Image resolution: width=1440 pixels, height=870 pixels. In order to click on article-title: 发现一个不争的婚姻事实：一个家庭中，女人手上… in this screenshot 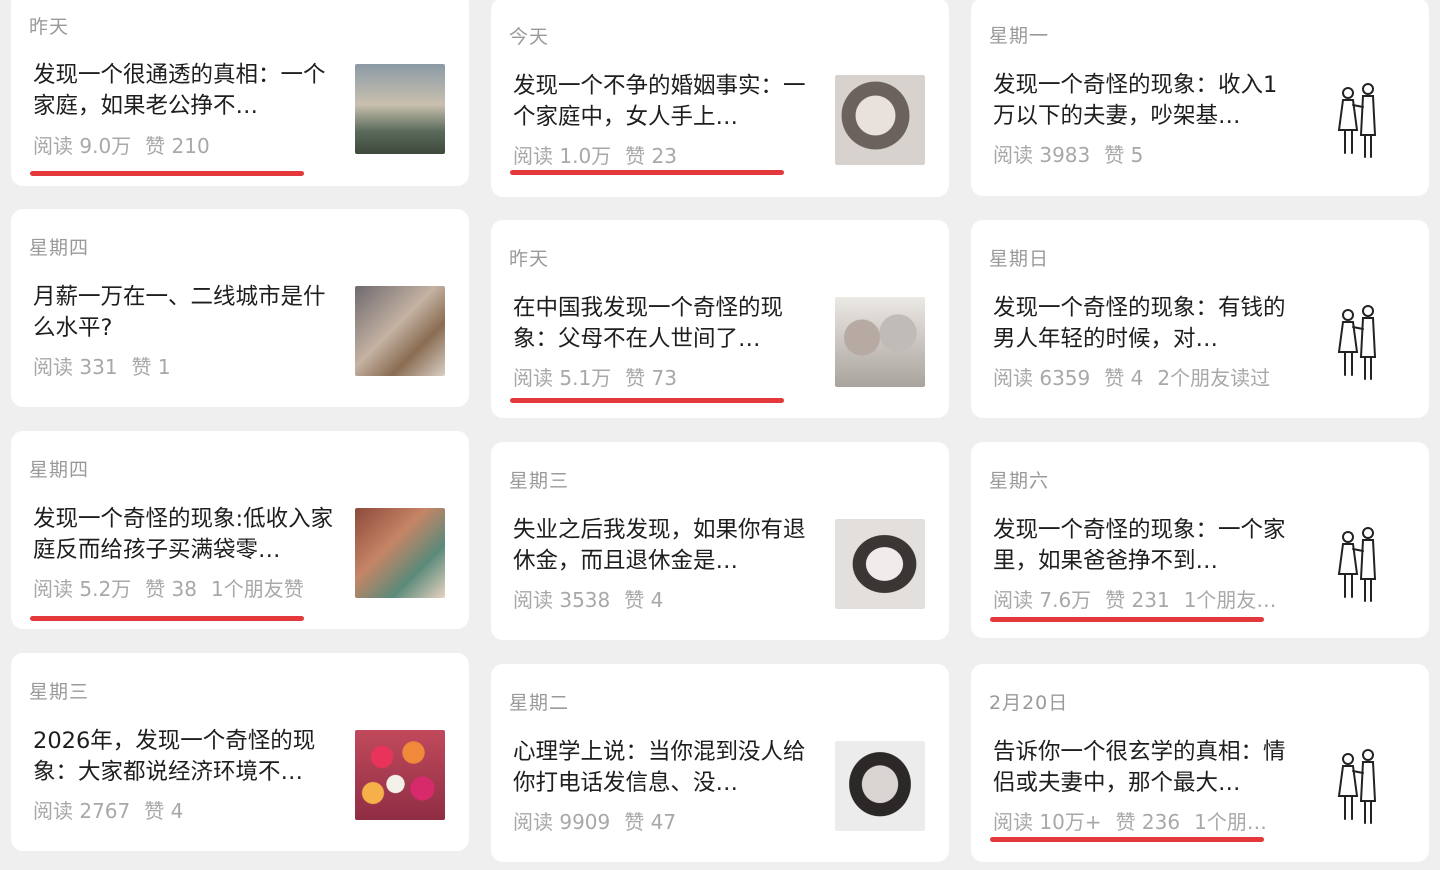, I will do `click(659, 101)`.